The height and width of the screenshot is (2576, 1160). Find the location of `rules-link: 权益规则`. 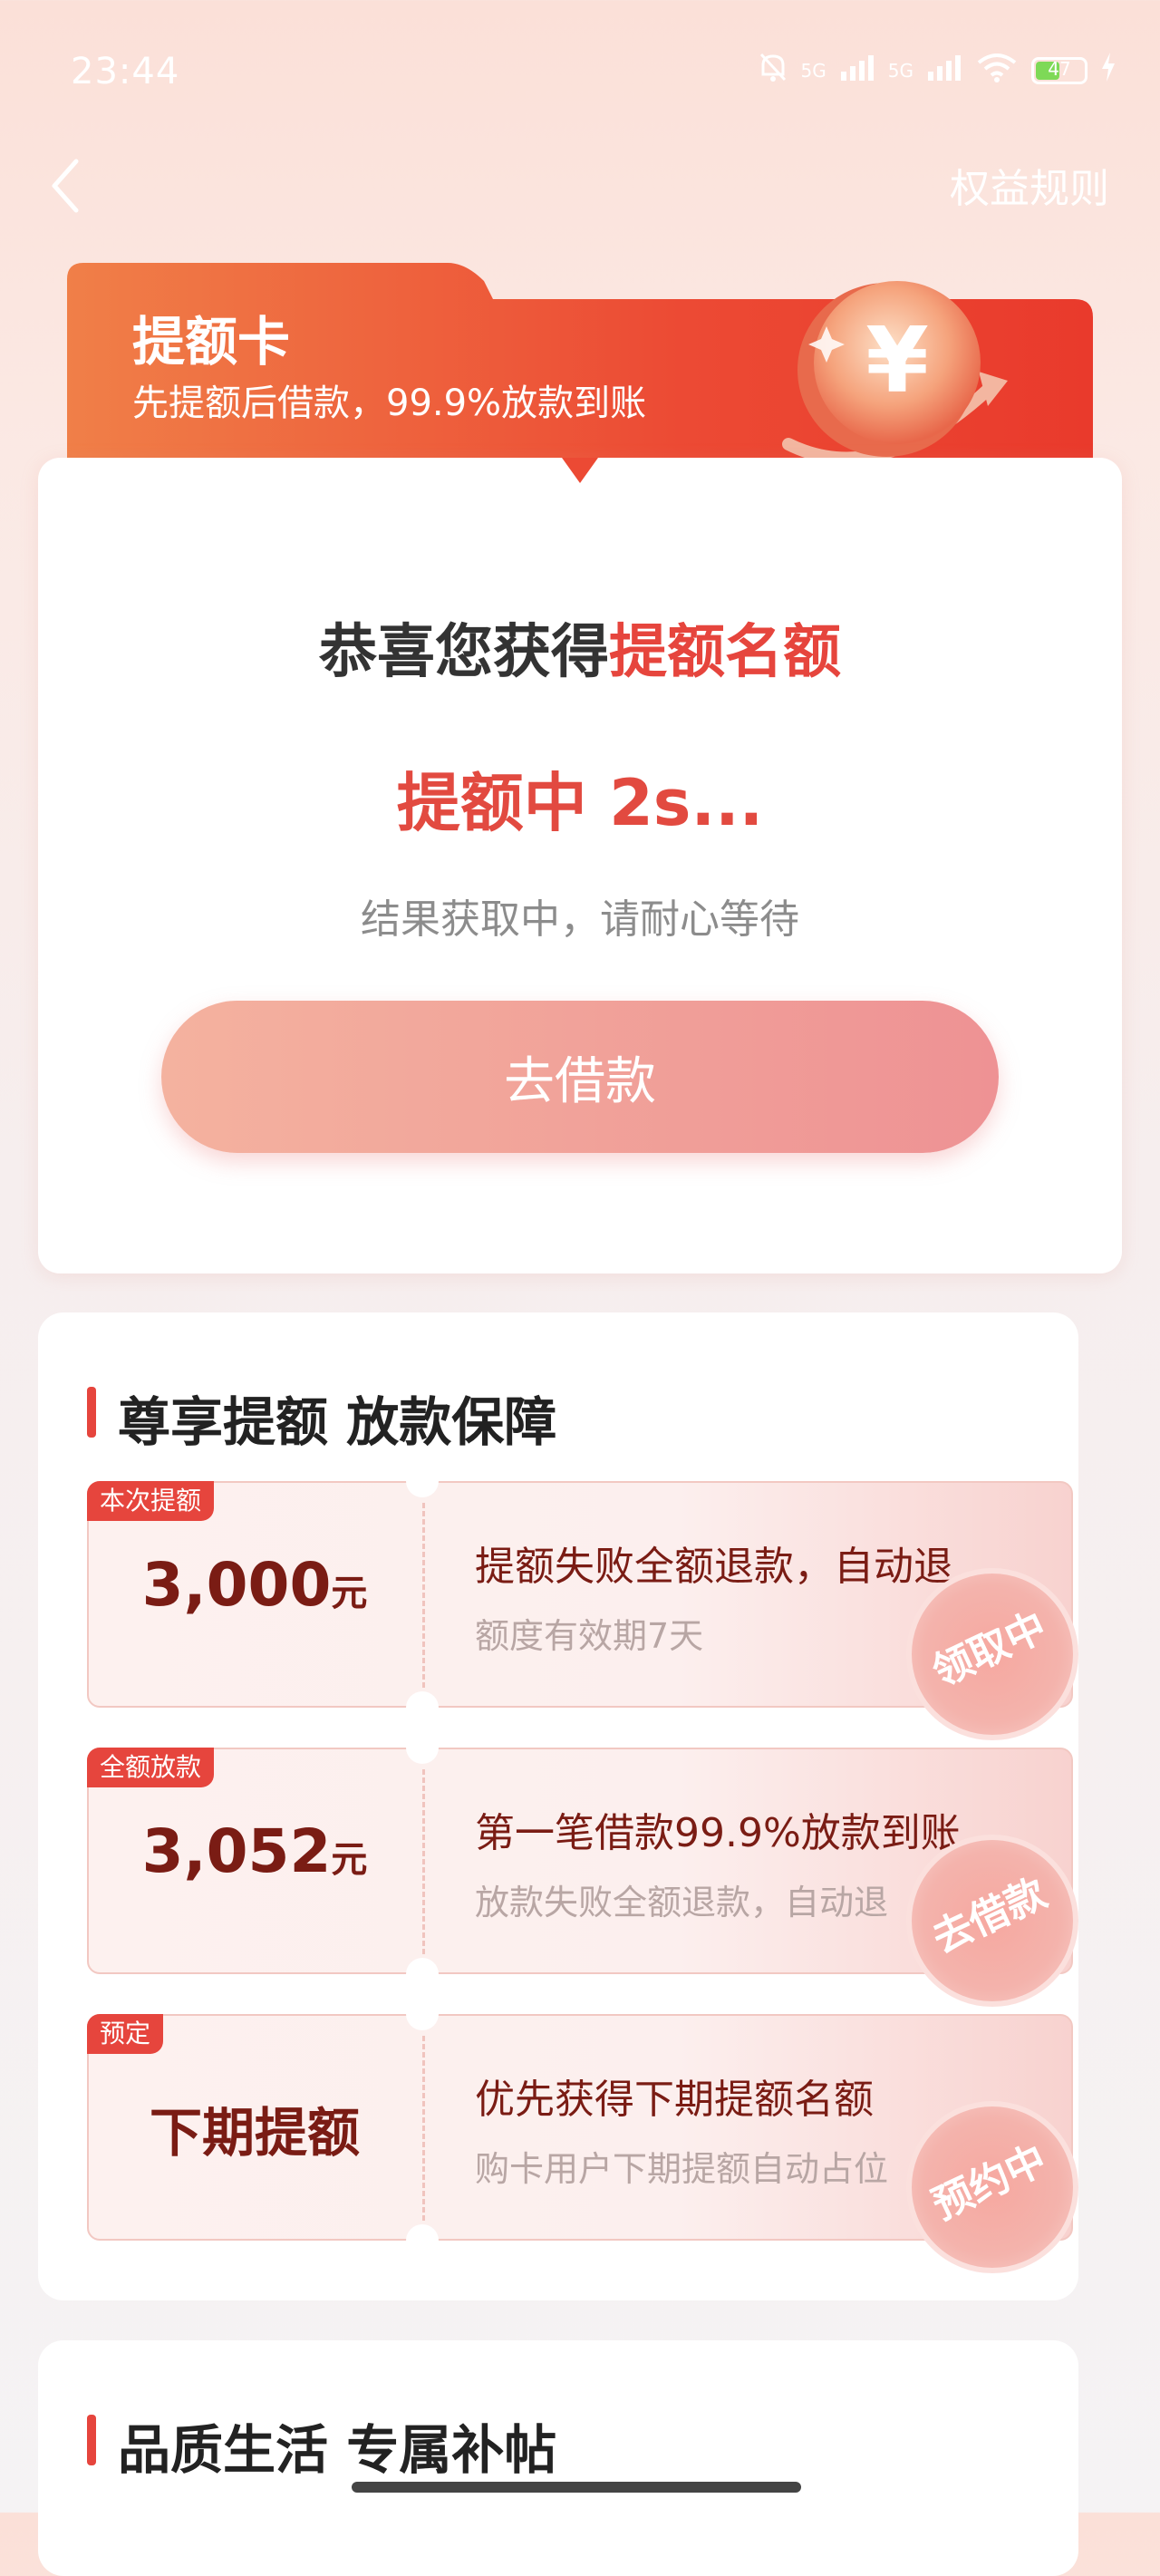

rules-link: 权益规则 is located at coordinates (1029, 185).